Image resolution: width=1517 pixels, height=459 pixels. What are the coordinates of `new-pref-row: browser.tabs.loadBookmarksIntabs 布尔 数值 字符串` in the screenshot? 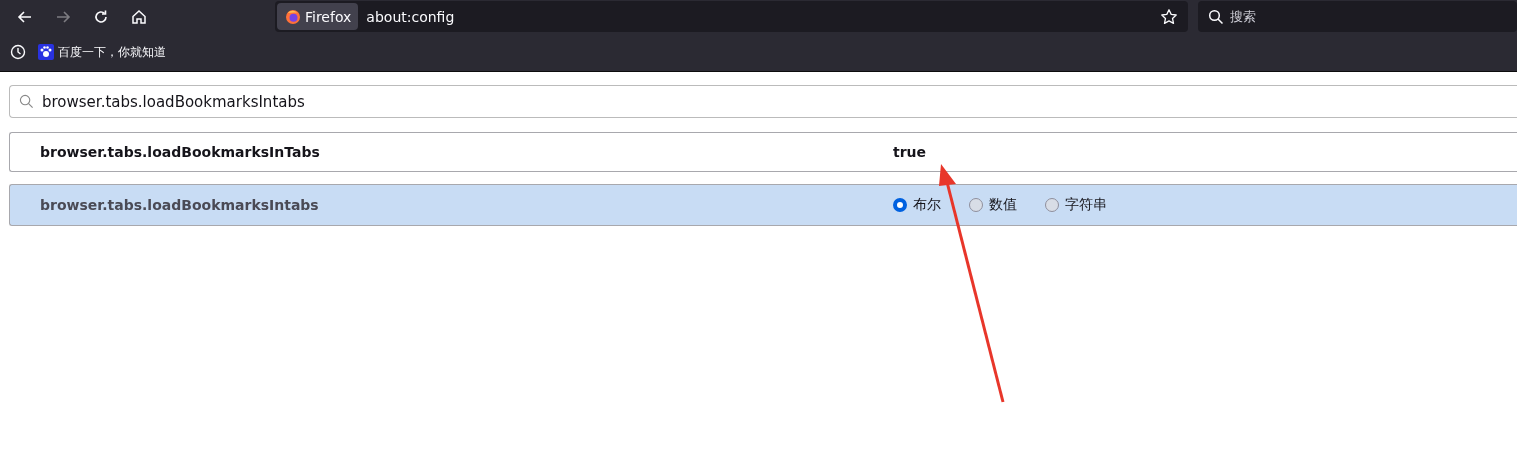 It's located at (763, 205).